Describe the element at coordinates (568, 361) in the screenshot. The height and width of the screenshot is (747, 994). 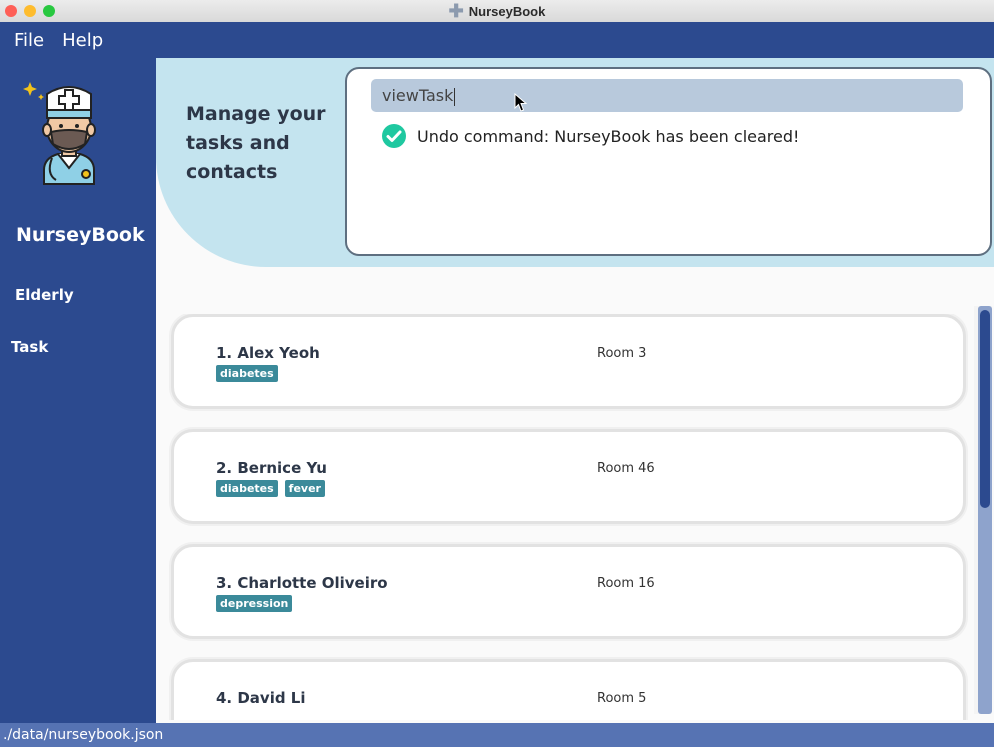
I see `list-item: 1. Alex Yeoh Room 3 diabetes` at that location.